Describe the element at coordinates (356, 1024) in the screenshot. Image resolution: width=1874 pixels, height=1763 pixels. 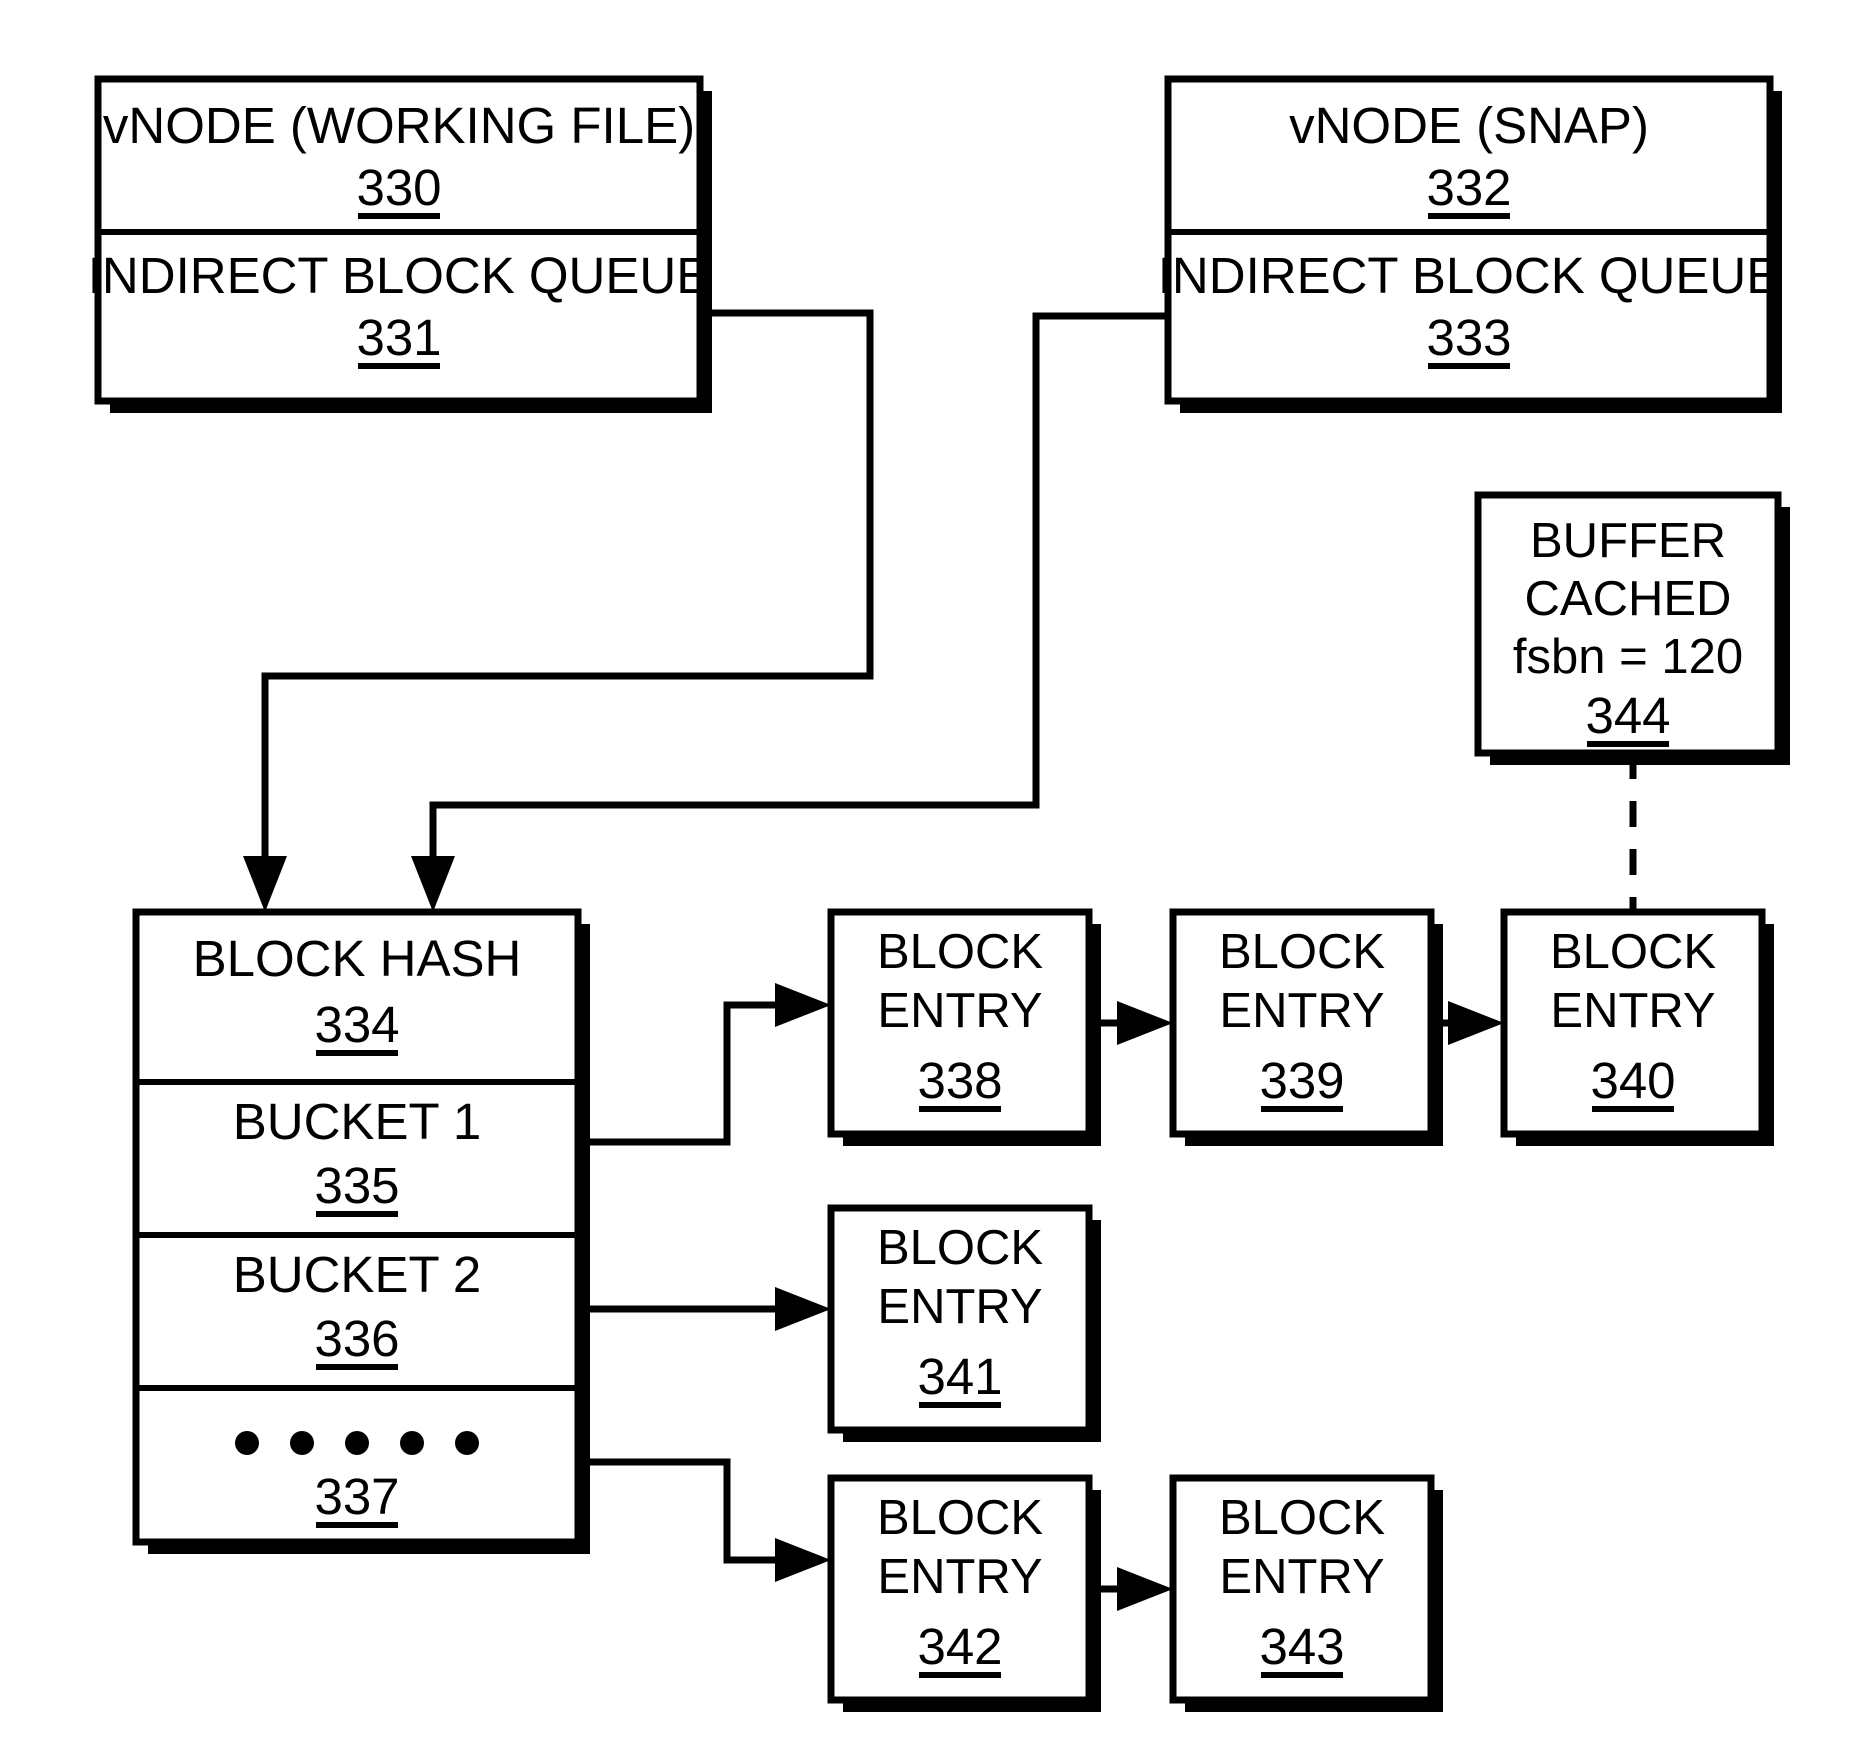
I see `block-hash-row-0-ref: 334` at that location.